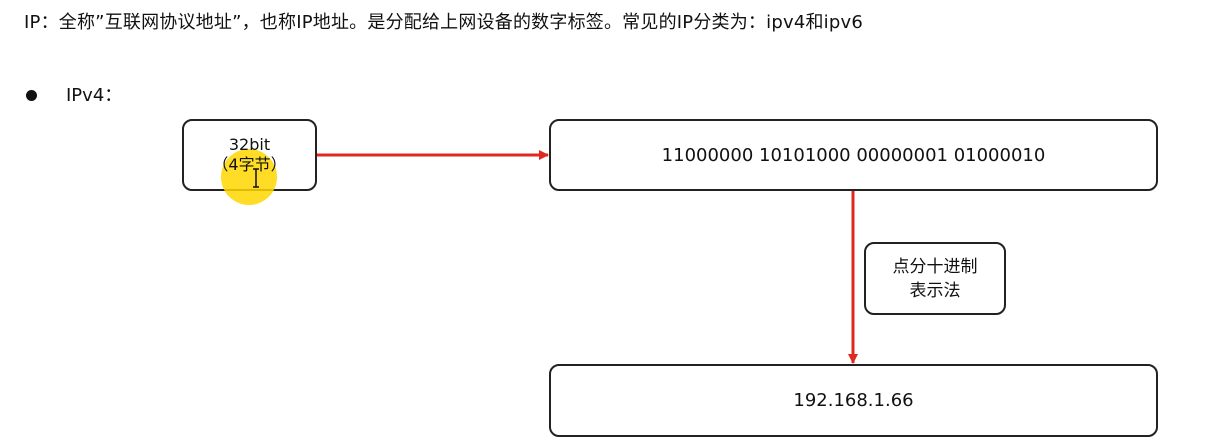 Image resolution: width=1213 pixels, height=445 pixels. I want to click on notation-method-line1: 点分十进制, so click(935, 266).